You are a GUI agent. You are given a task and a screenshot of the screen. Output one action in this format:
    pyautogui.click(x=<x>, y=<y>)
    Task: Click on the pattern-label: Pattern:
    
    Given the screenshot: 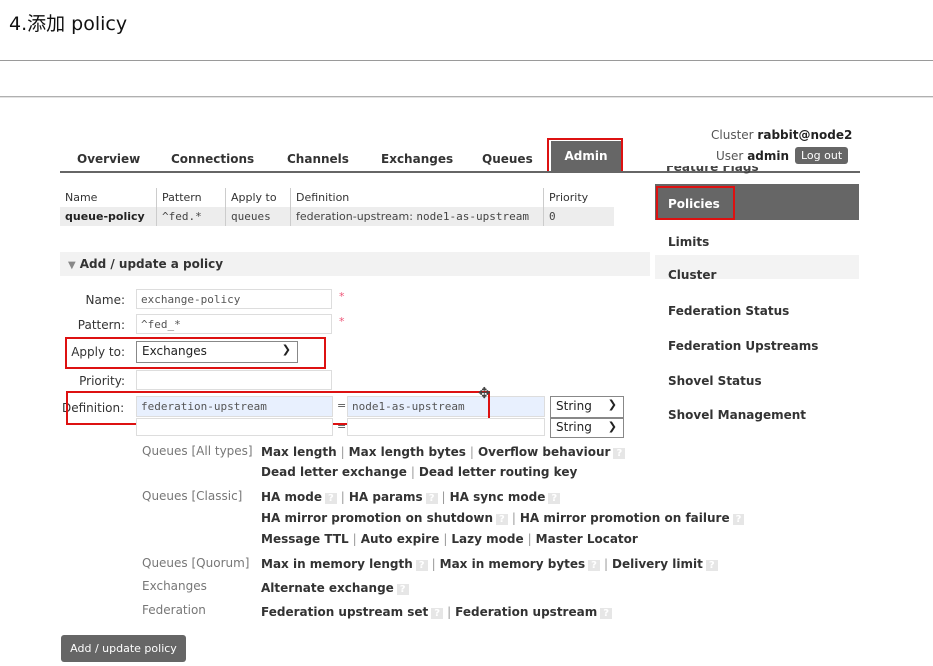 What is the action you would take?
    pyautogui.click(x=101, y=325)
    